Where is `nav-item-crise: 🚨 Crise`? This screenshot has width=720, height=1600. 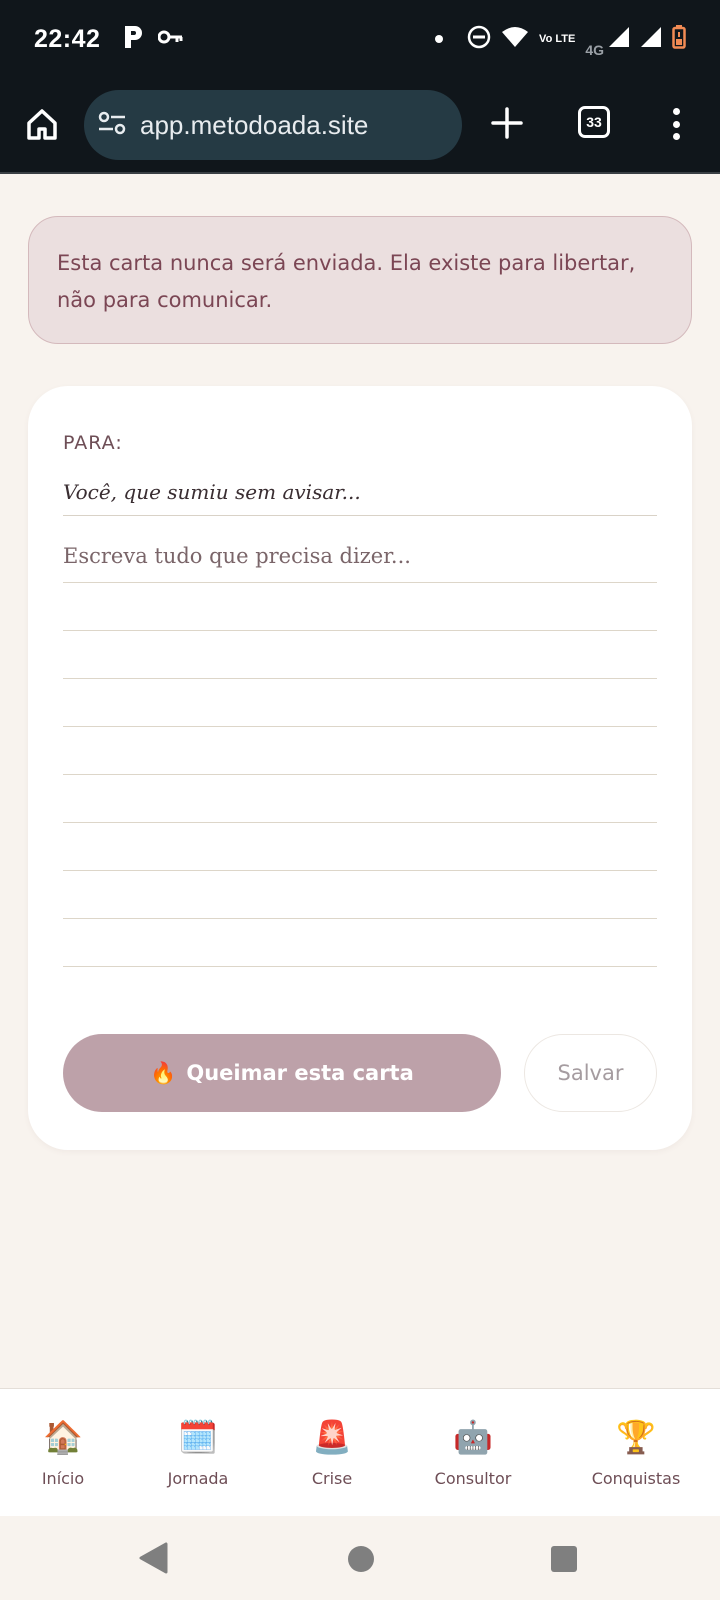
nav-item-crise: 🚨 Crise is located at coordinates (332, 1452).